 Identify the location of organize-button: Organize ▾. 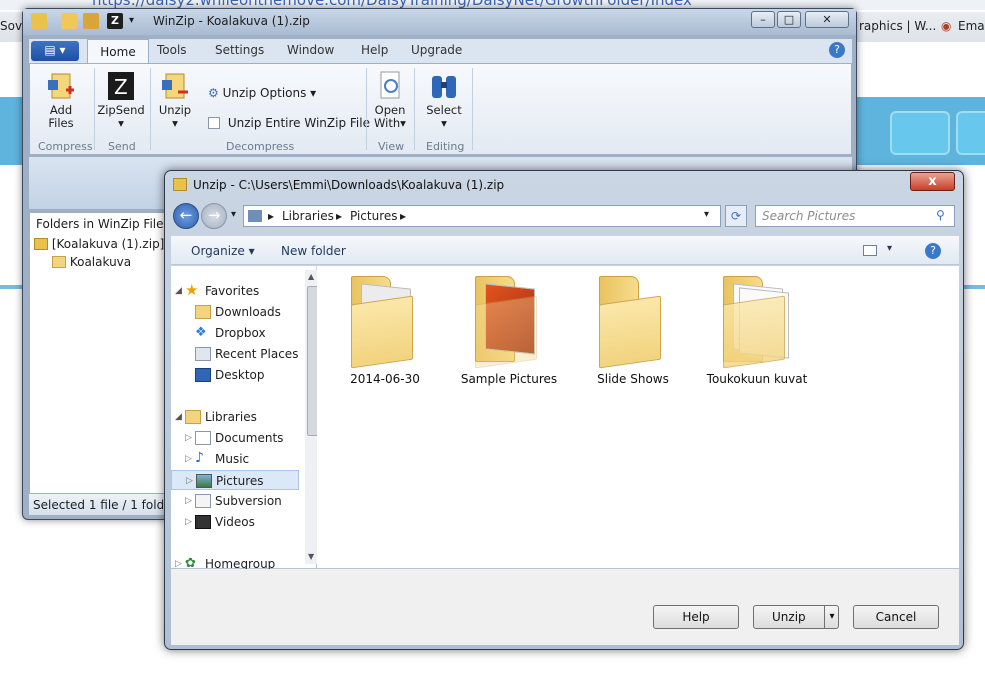
(223, 251).